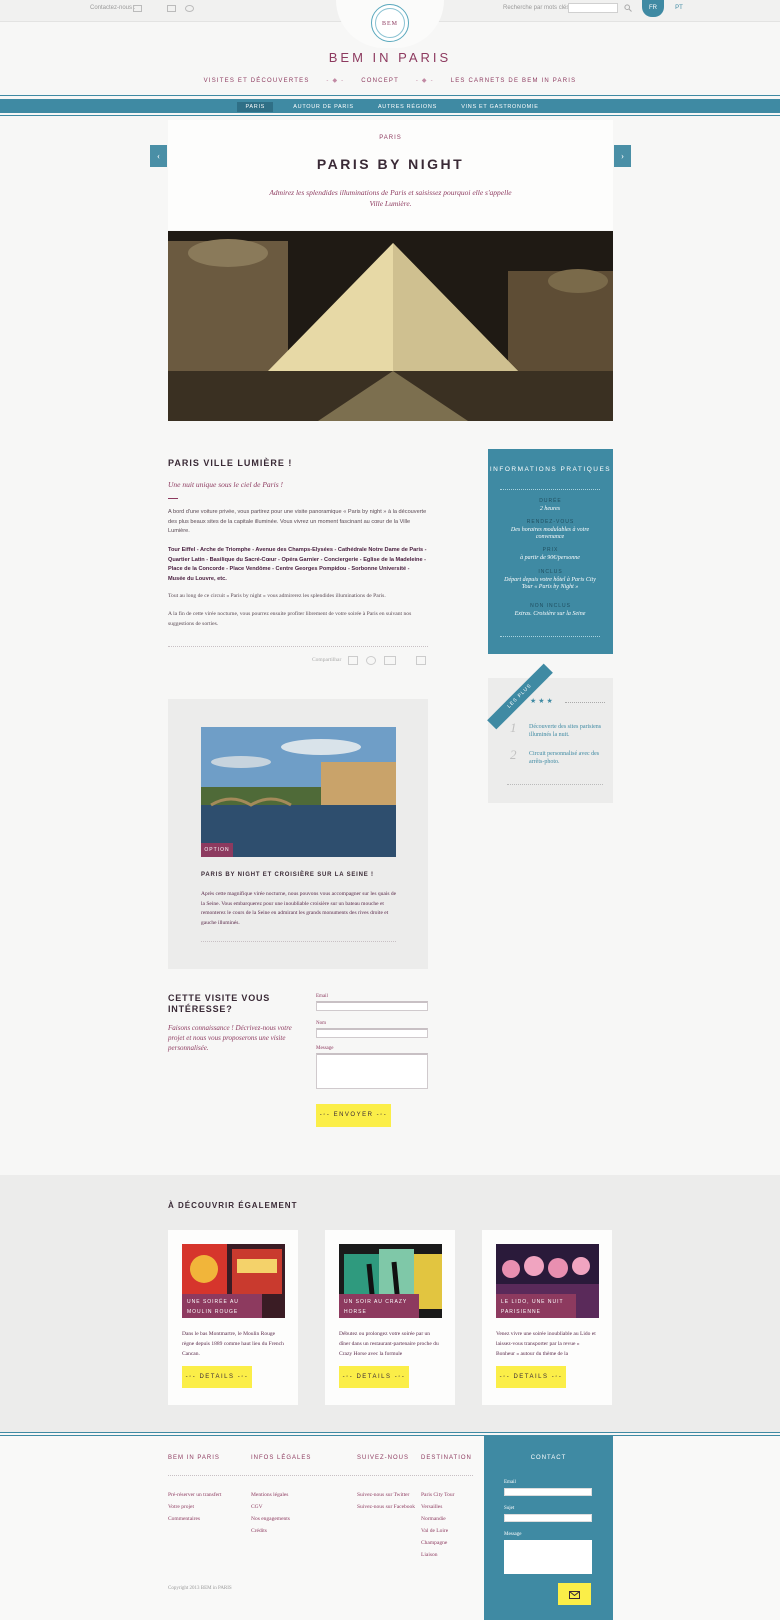 The width and height of the screenshot is (780, 1620). What do you see at coordinates (372, 1071) in the screenshot?
I see `message-field` at bounding box center [372, 1071].